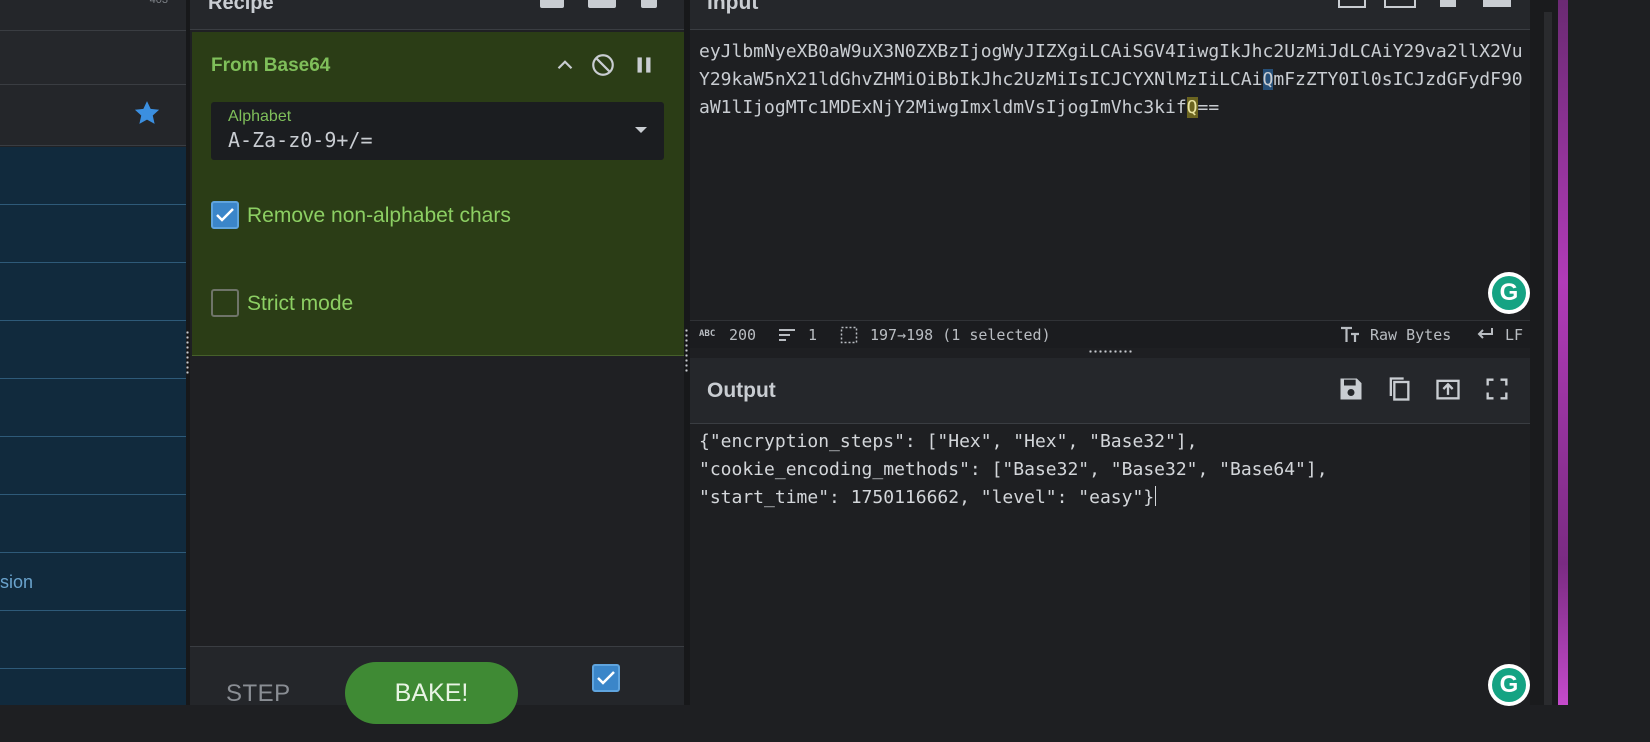 The width and height of the screenshot is (1650, 742). Describe the element at coordinates (849, 335) in the screenshot. I see `selection-icon` at that location.